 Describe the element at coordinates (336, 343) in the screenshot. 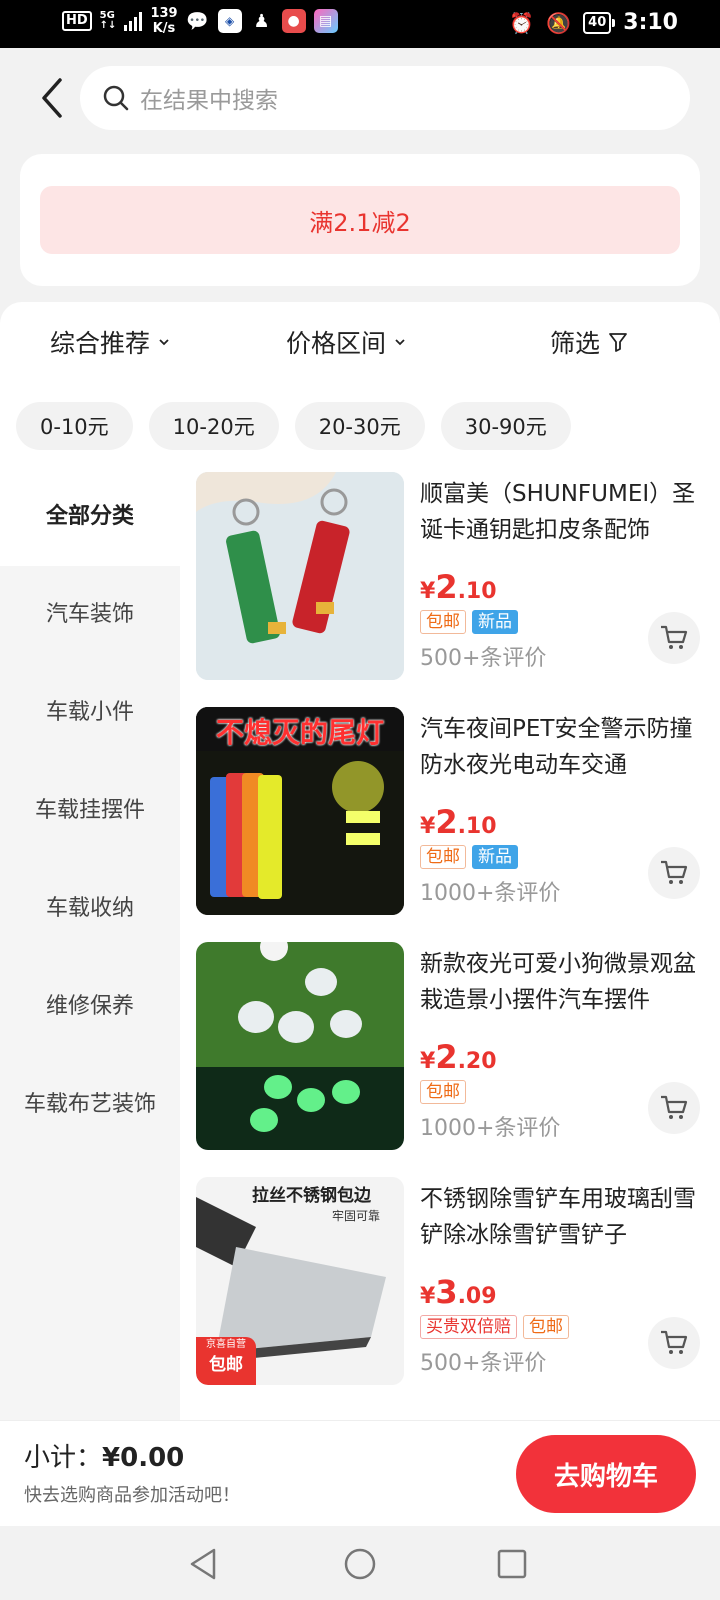

I see `sort-price-range-label: 价格区间` at that location.